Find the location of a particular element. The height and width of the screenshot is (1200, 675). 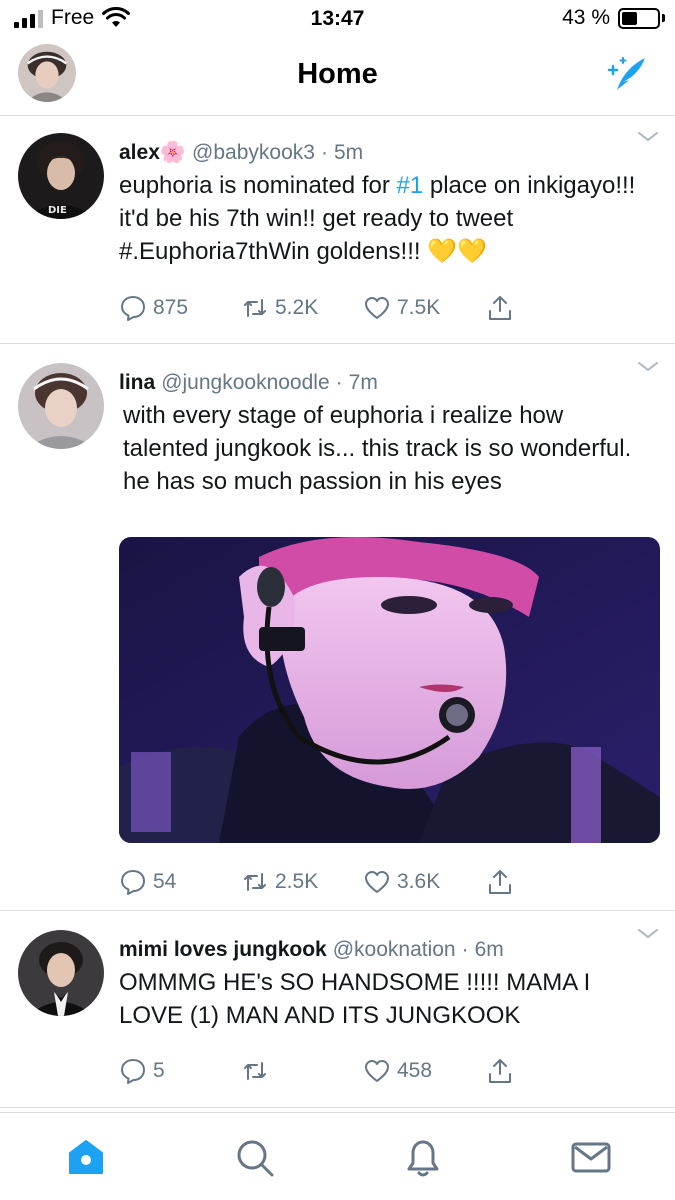

status-right: 43 % is located at coordinates (613, 18).